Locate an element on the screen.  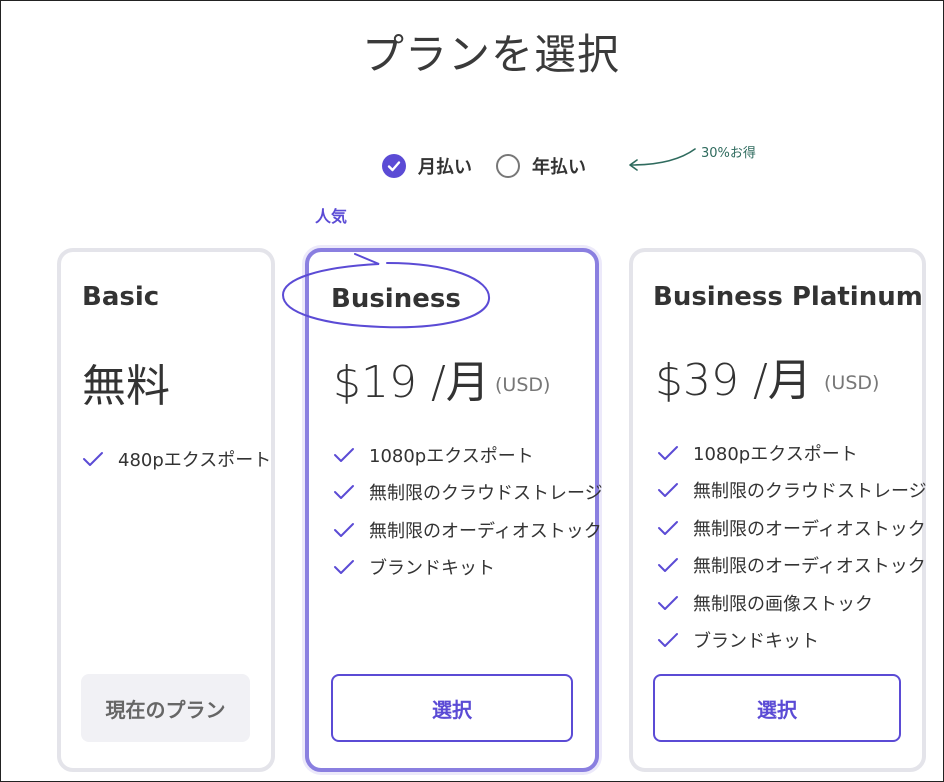
feature-list: 480pエクスポート is located at coordinates (176, 459).